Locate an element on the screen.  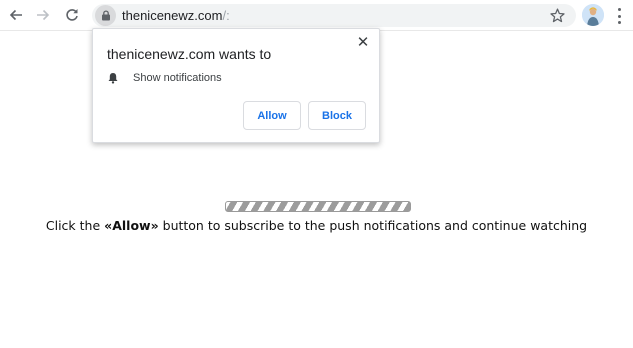
allow-button: Allow is located at coordinates (272, 115).